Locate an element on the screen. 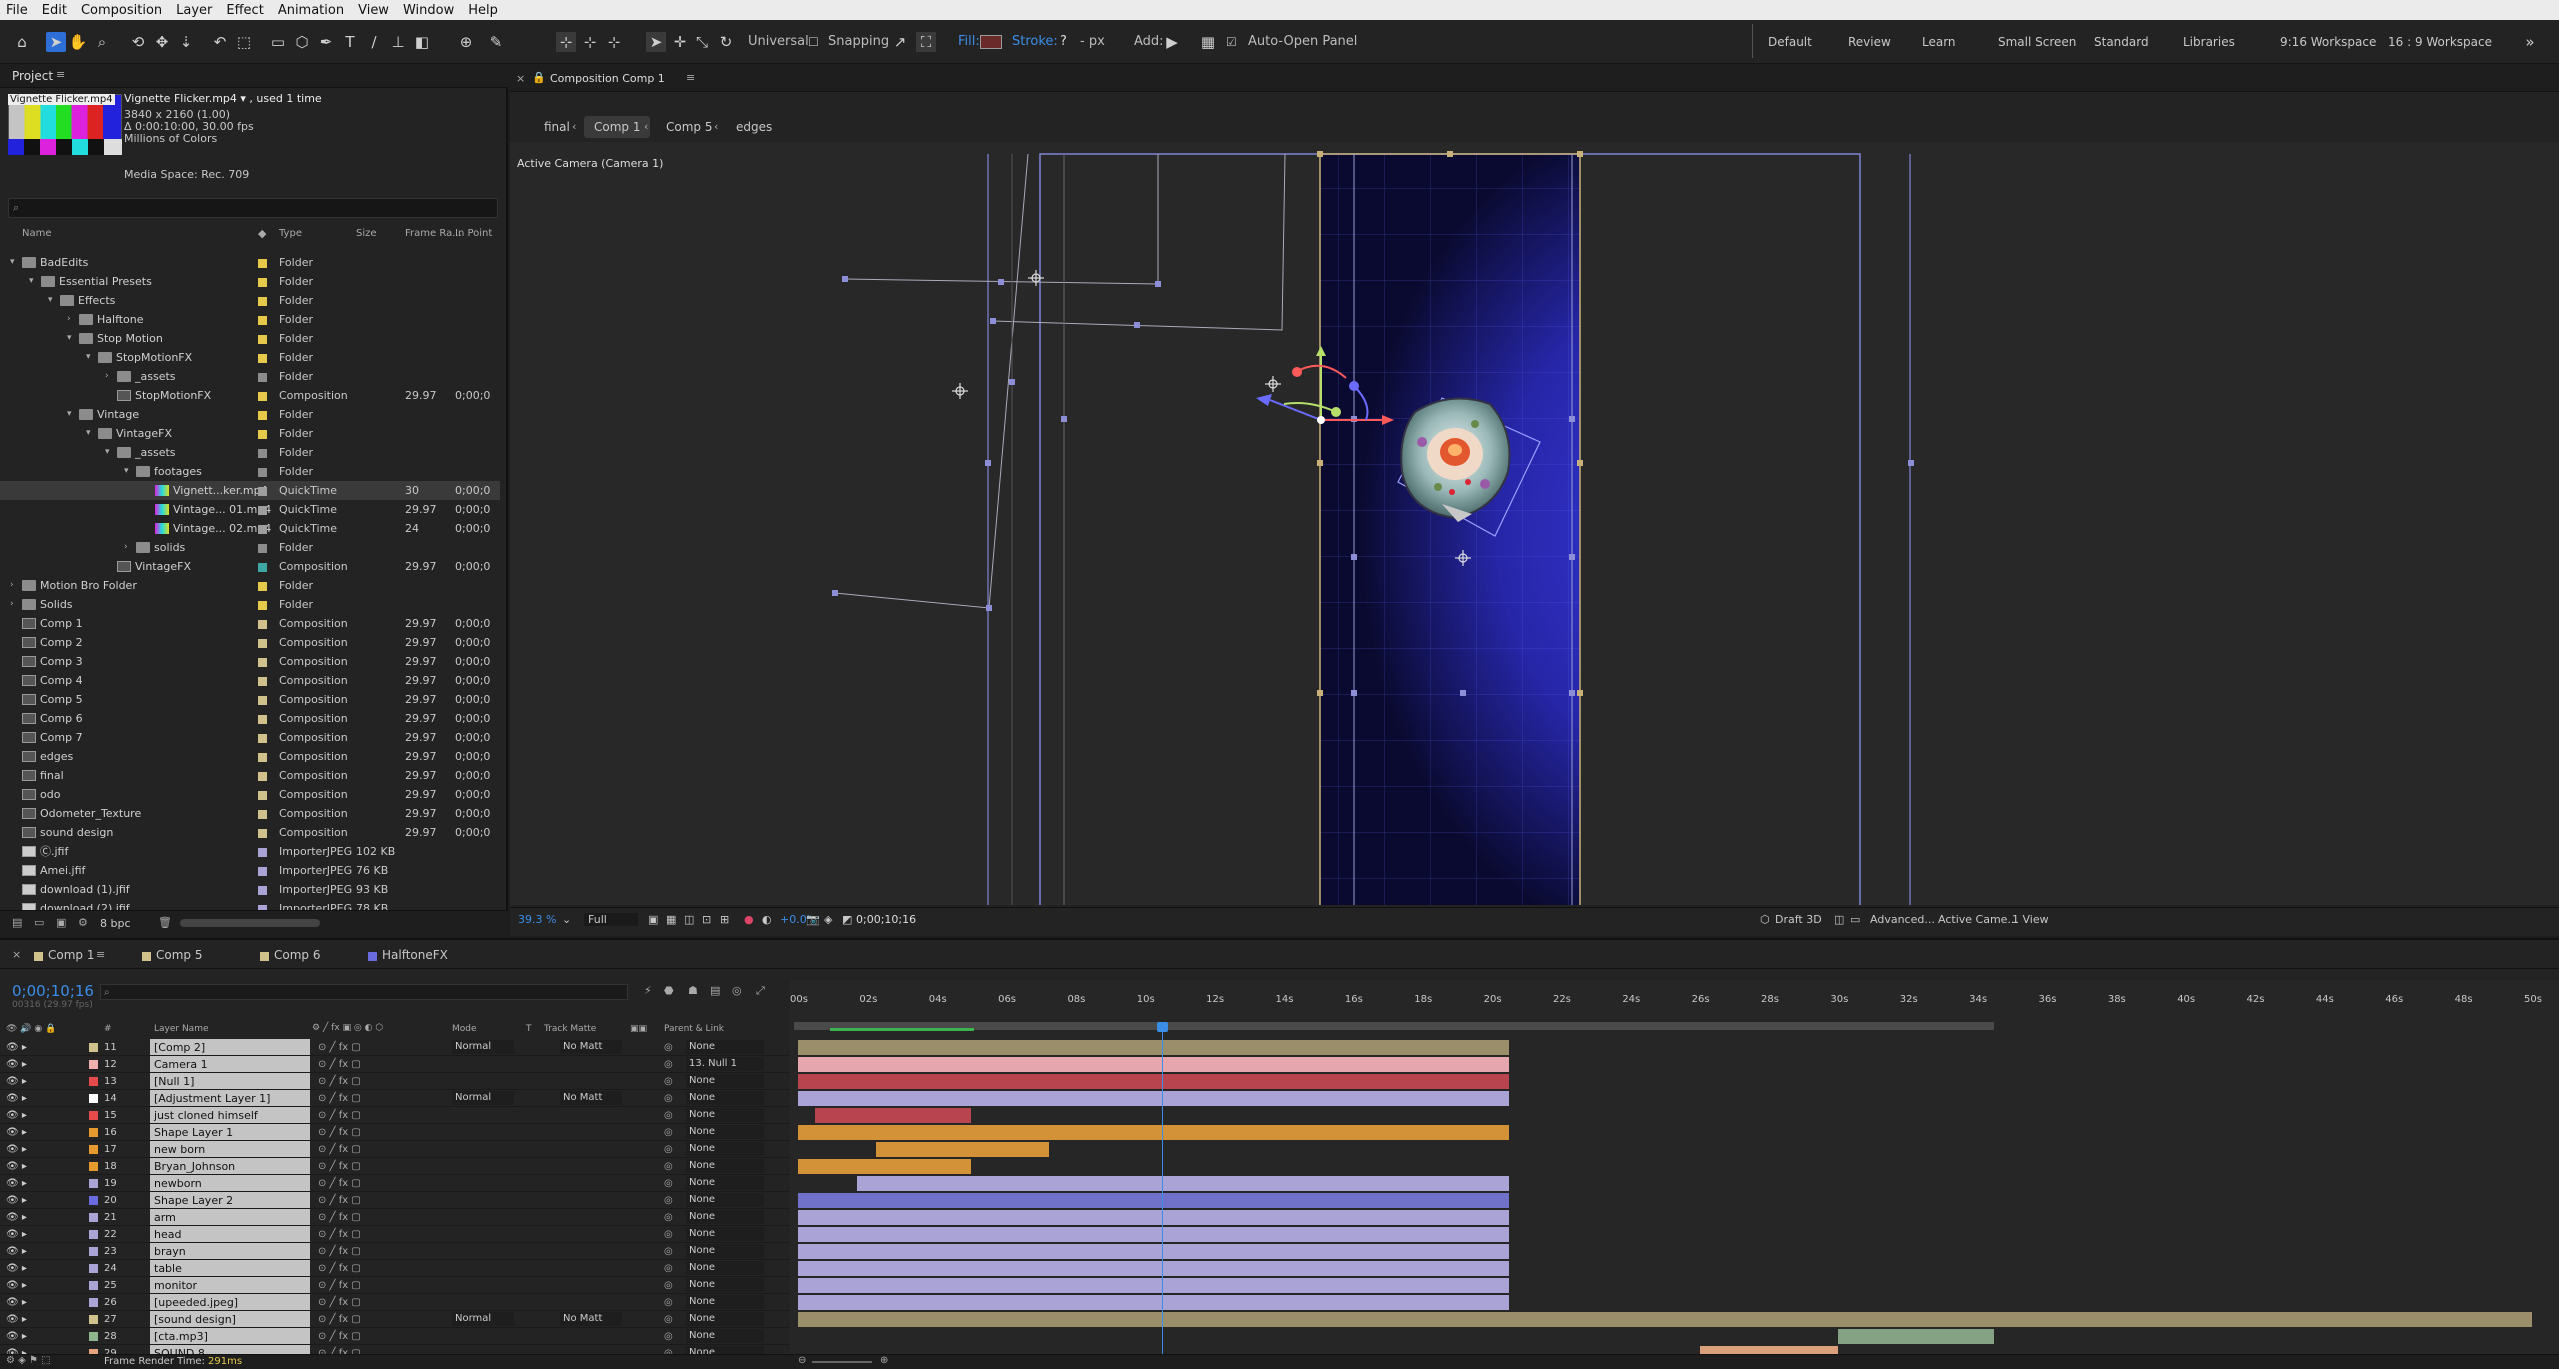 The height and width of the screenshot is (1369, 2559). layer-row: 👁 ▸ 24 table ⊙ ╱ fx ▢ ◎ None is located at coordinates (395, 1268).